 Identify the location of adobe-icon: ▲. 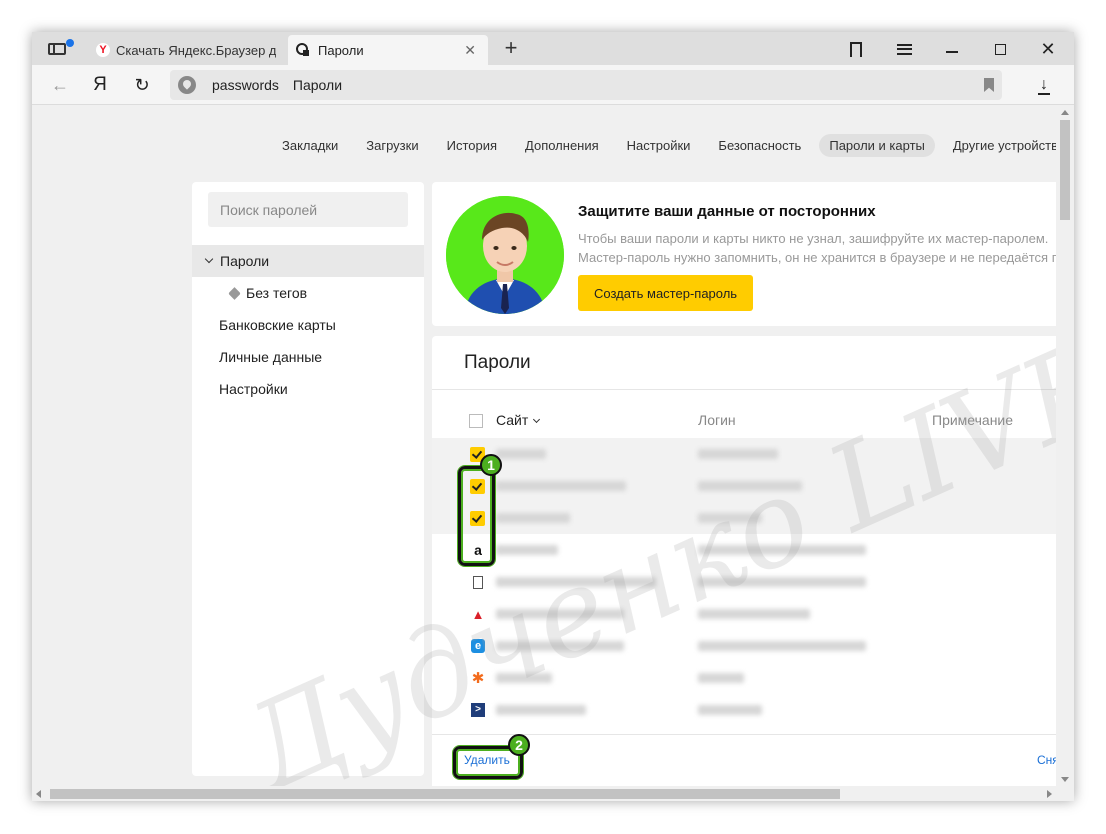
(478, 614).